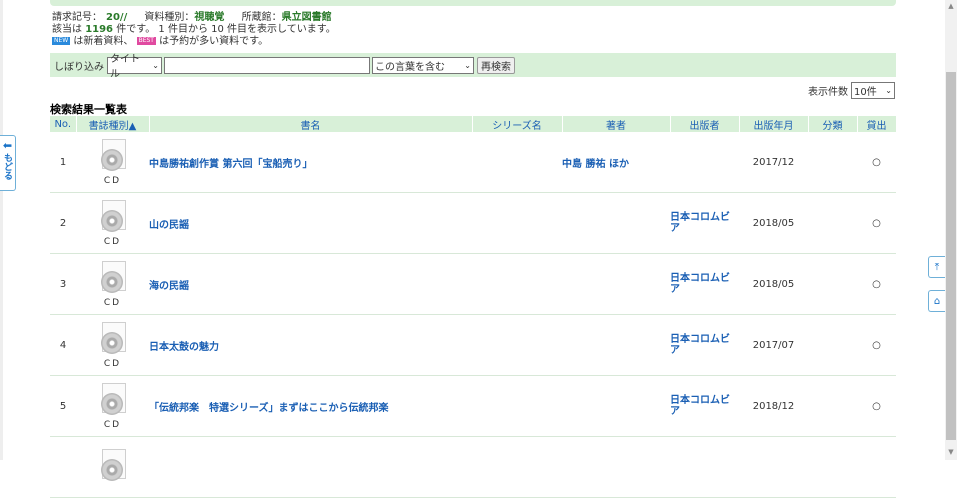 The image size is (957, 498). I want to click on page-top-button: ⤒, so click(936, 267).